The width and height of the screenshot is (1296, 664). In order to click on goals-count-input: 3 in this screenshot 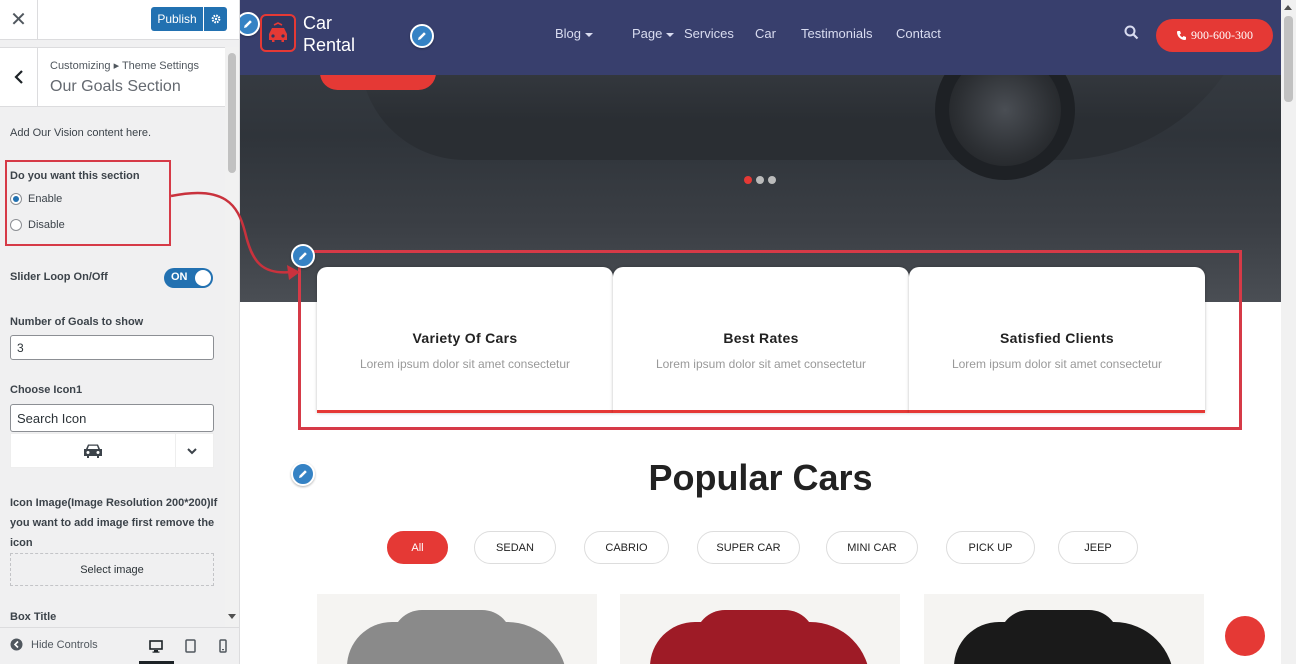, I will do `click(112, 347)`.